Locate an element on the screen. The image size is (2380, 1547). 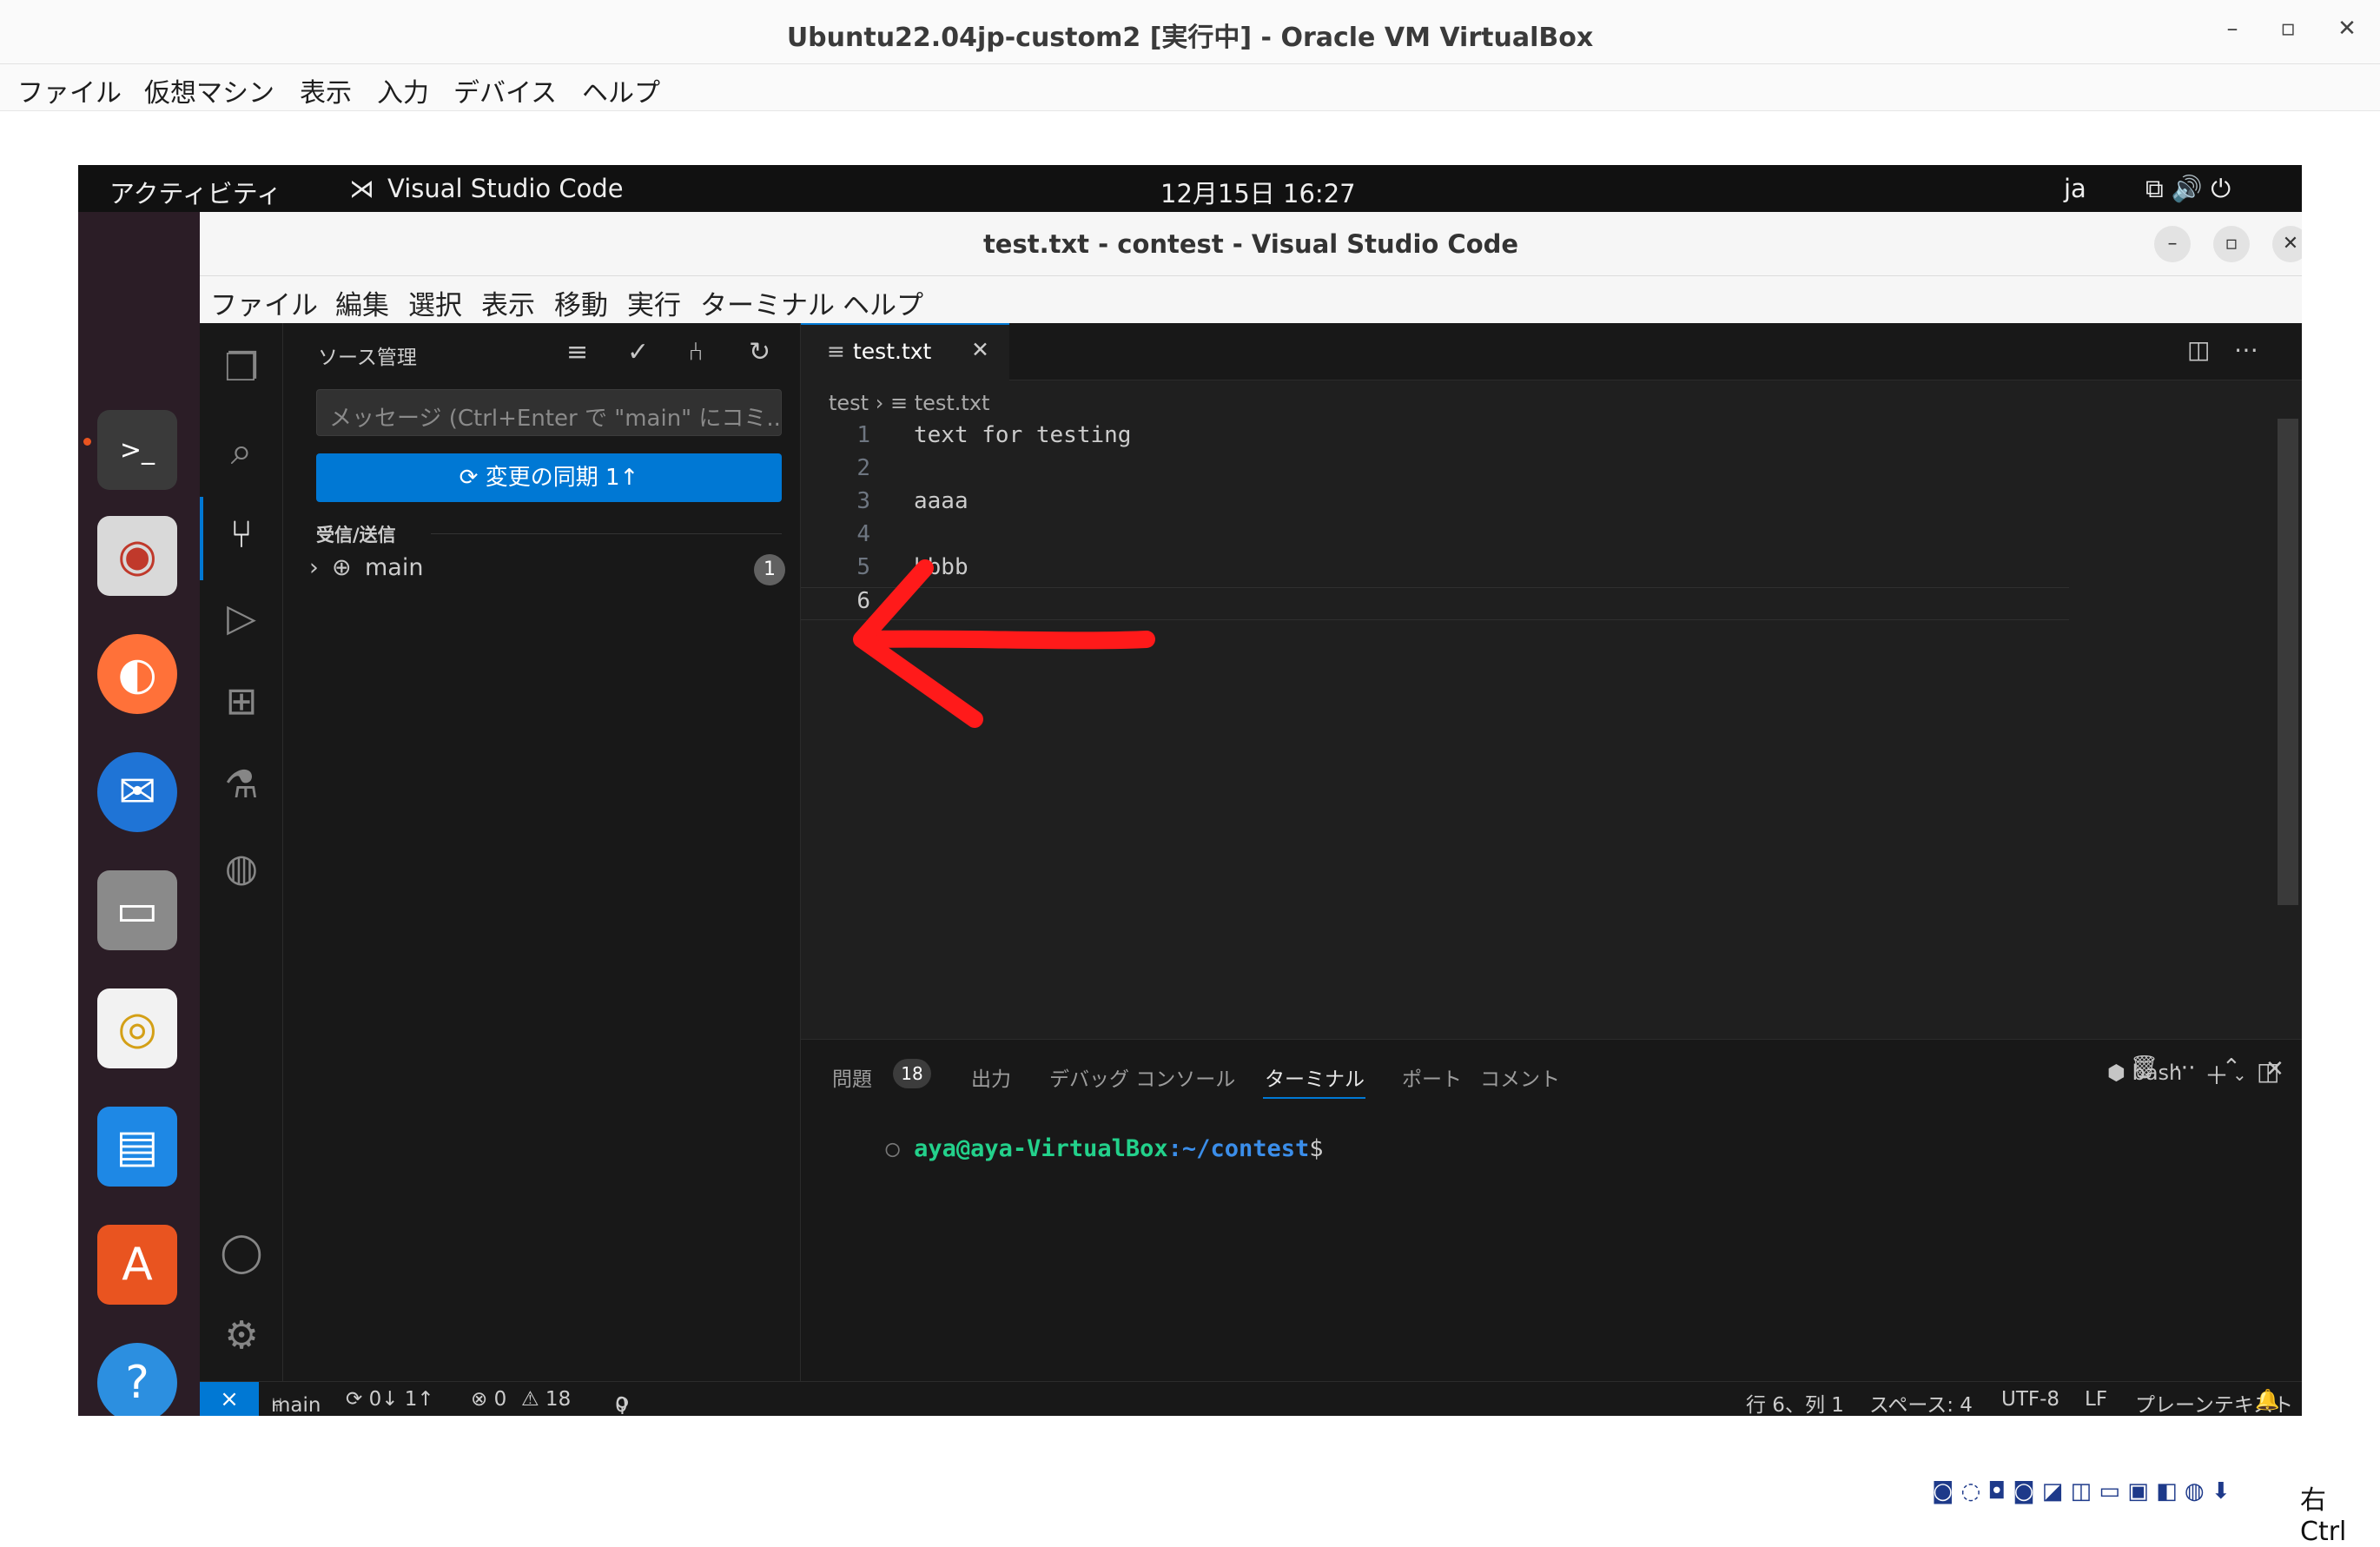
view-as-list-icon: ≡ is located at coordinates (577, 352).